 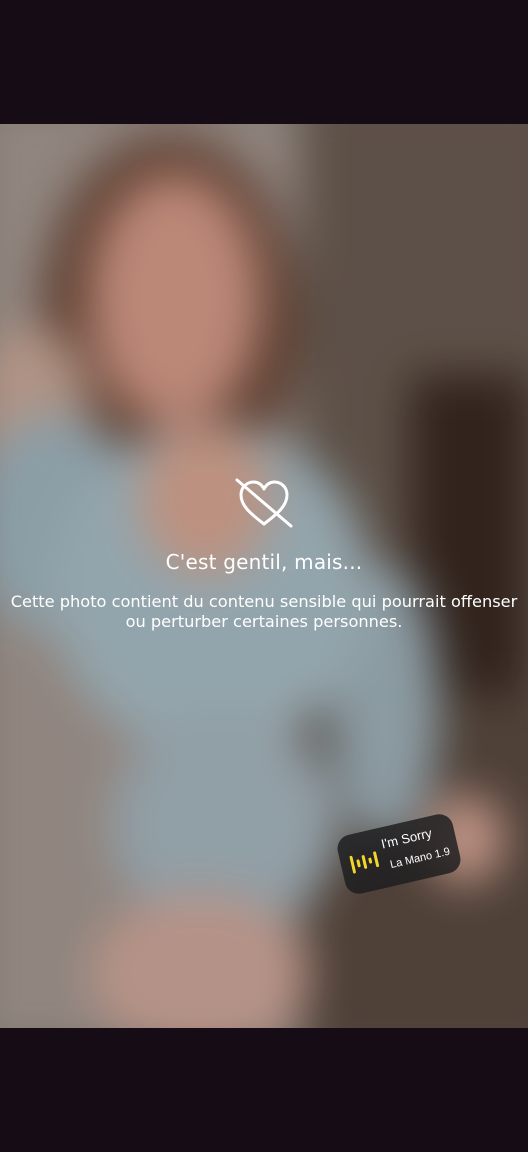 I want to click on music-song-title: I'm Sorry, so click(x=406, y=838).